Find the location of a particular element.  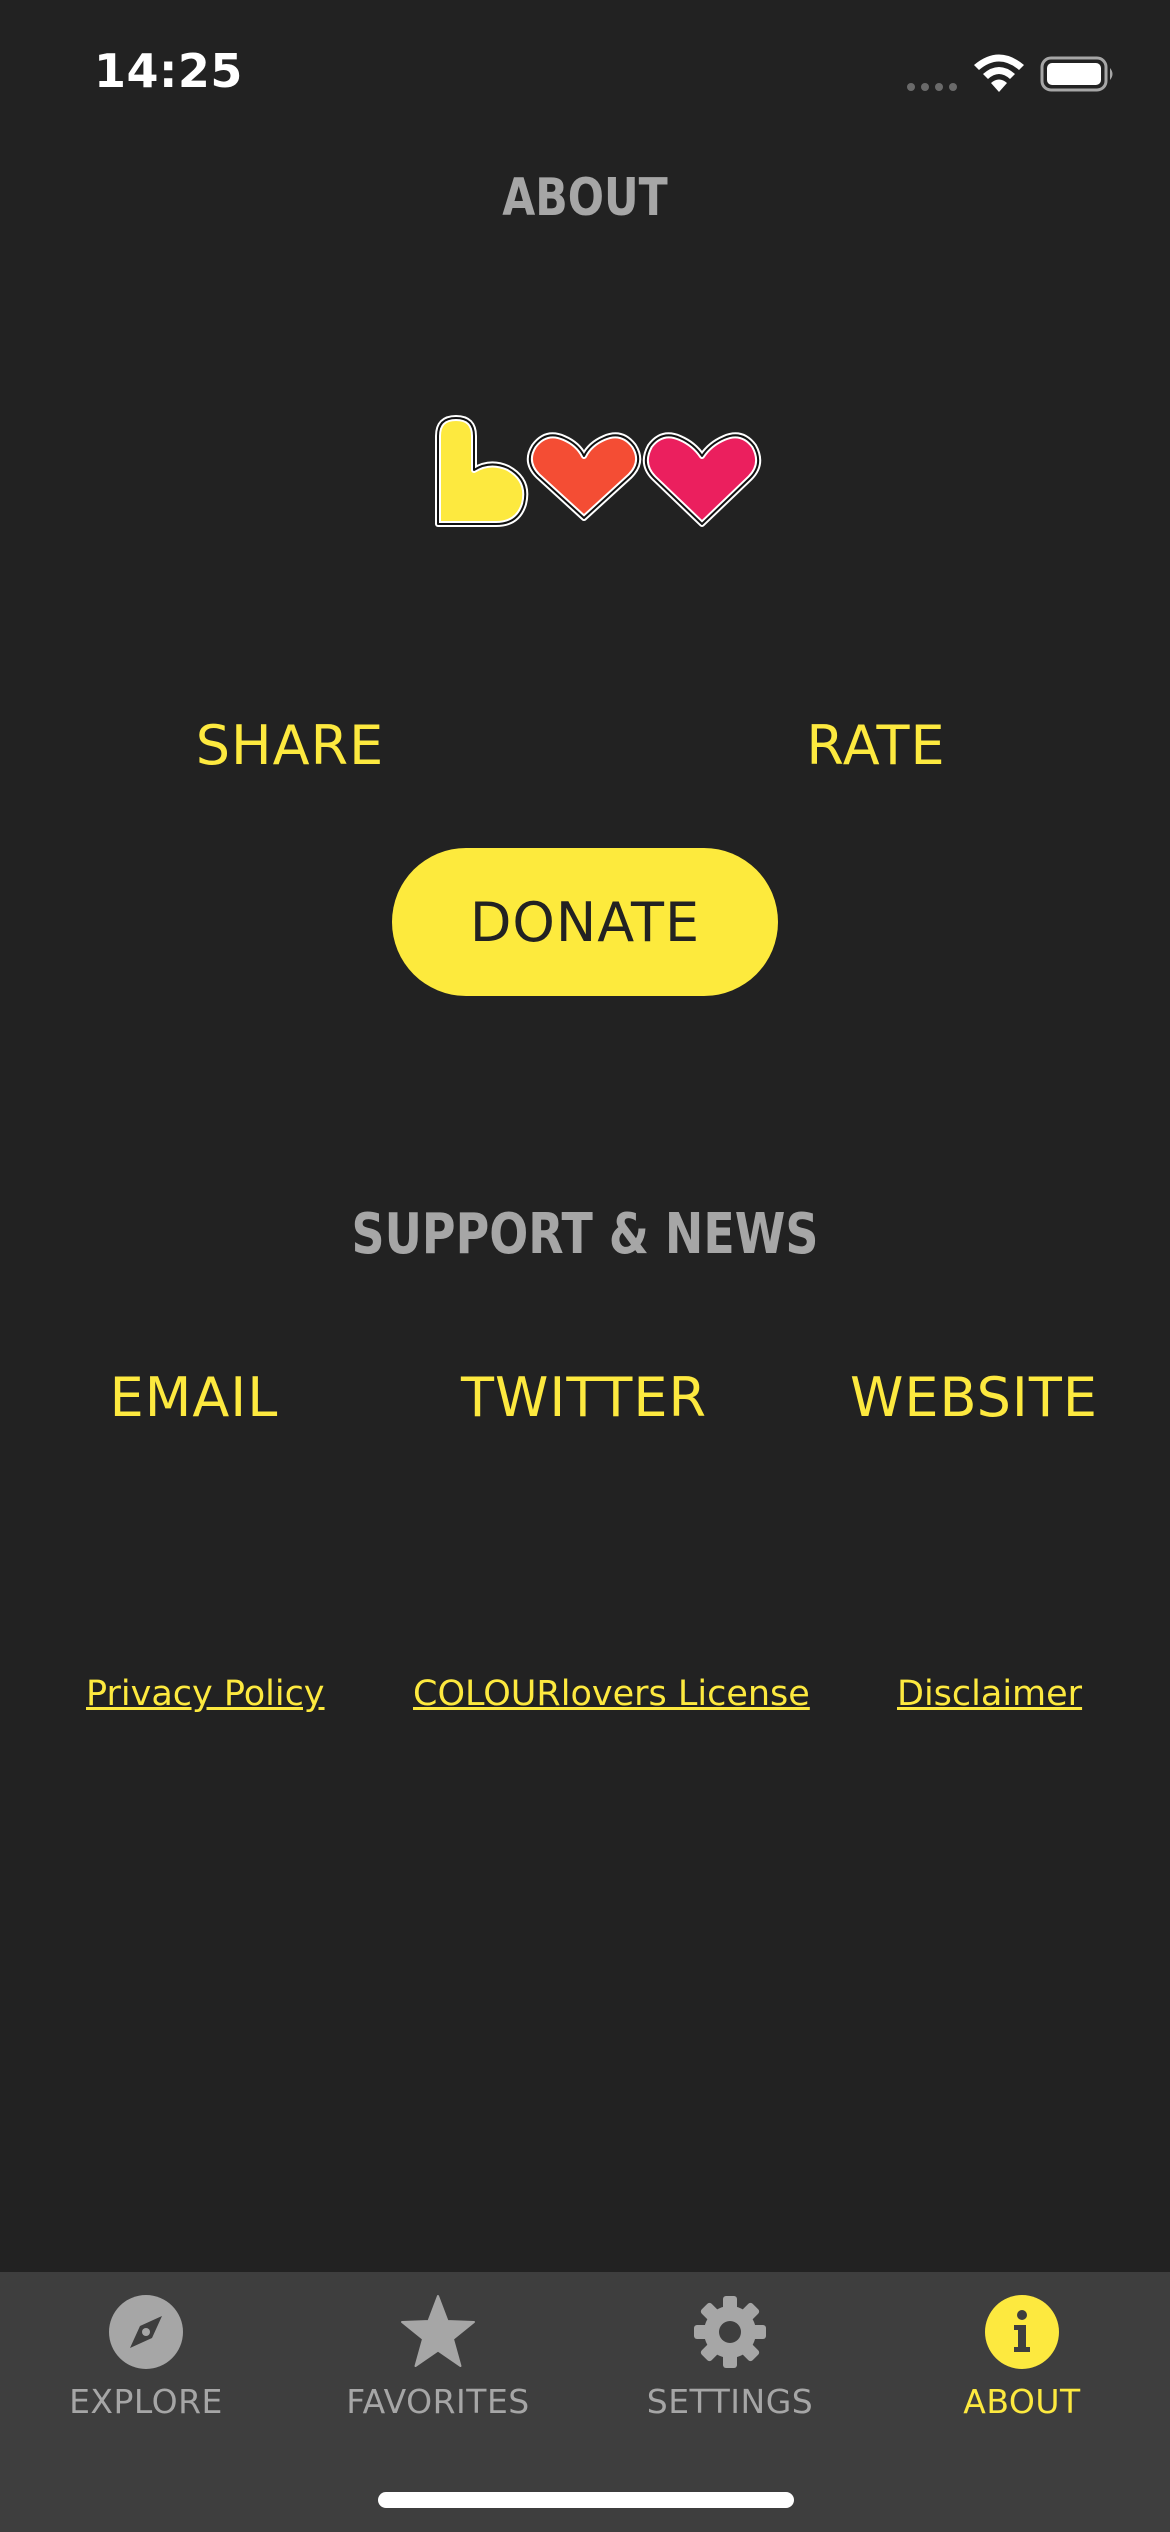

support-news-title: SUPPORT & NEWS is located at coordinates (585, 1234).